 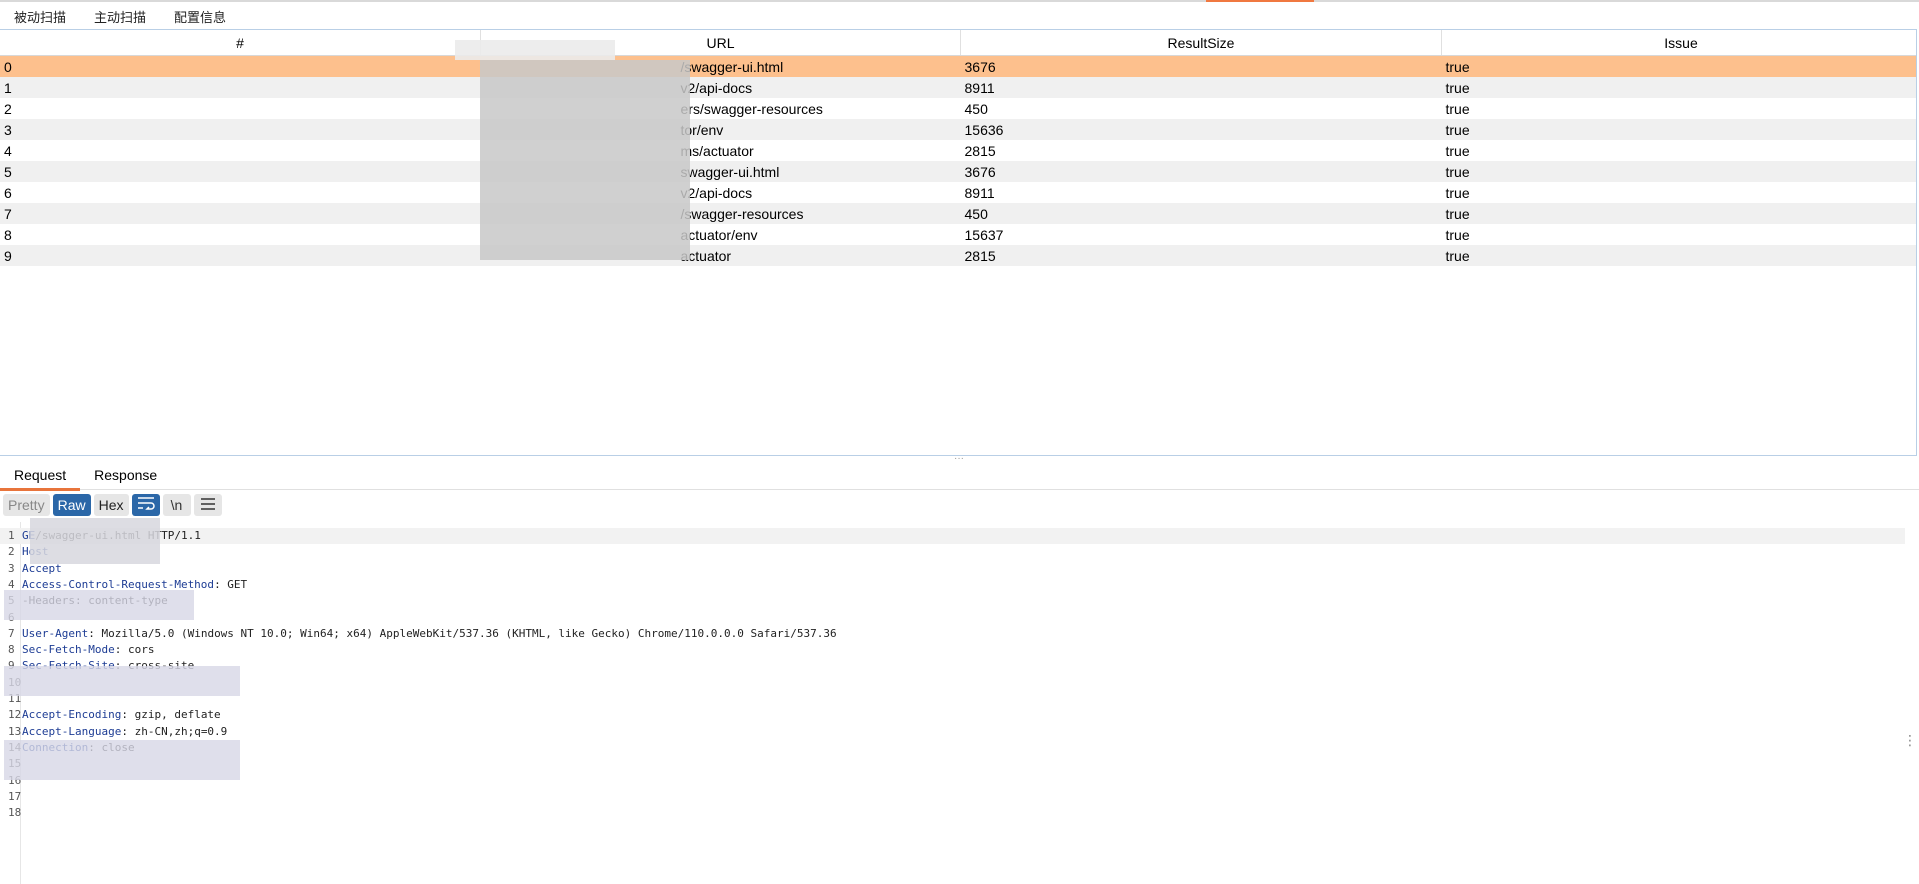 What do you see at coordinates (1678, 43) in the screenshot?
I see `header-issue: Issue` at bounding box center [1678, 43].